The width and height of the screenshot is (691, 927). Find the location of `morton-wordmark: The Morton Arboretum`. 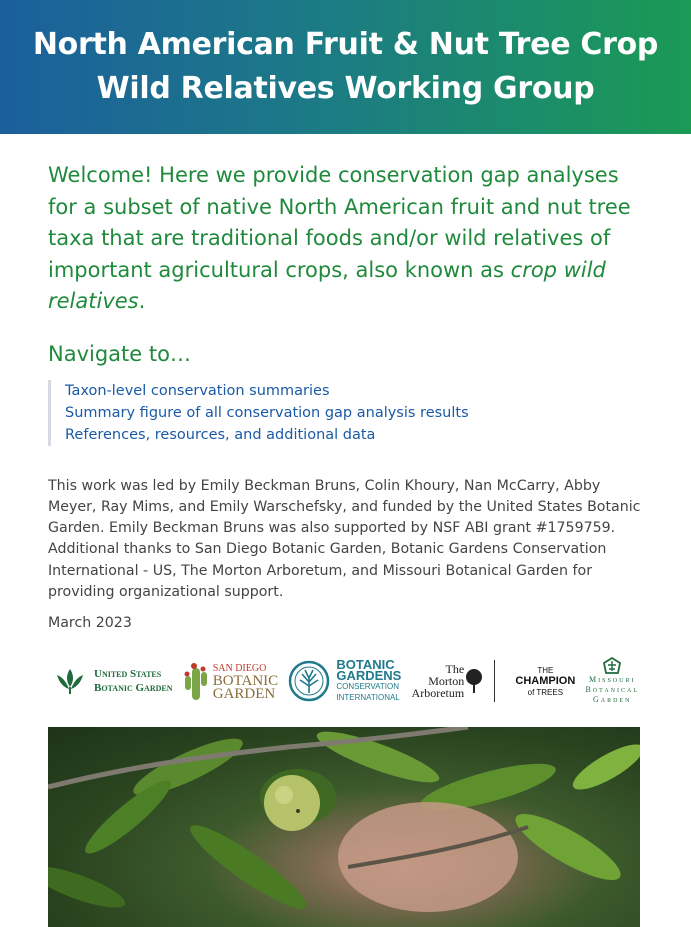

morton-wordmark: The Morton Arboretum is located at coordinates (438, 681).